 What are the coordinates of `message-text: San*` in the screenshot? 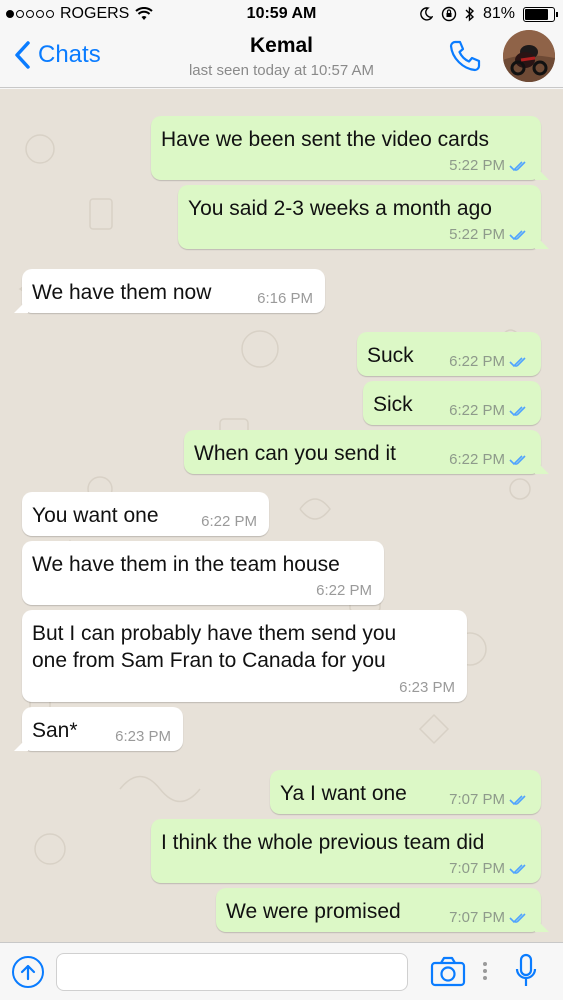 It's located at (55, 730).